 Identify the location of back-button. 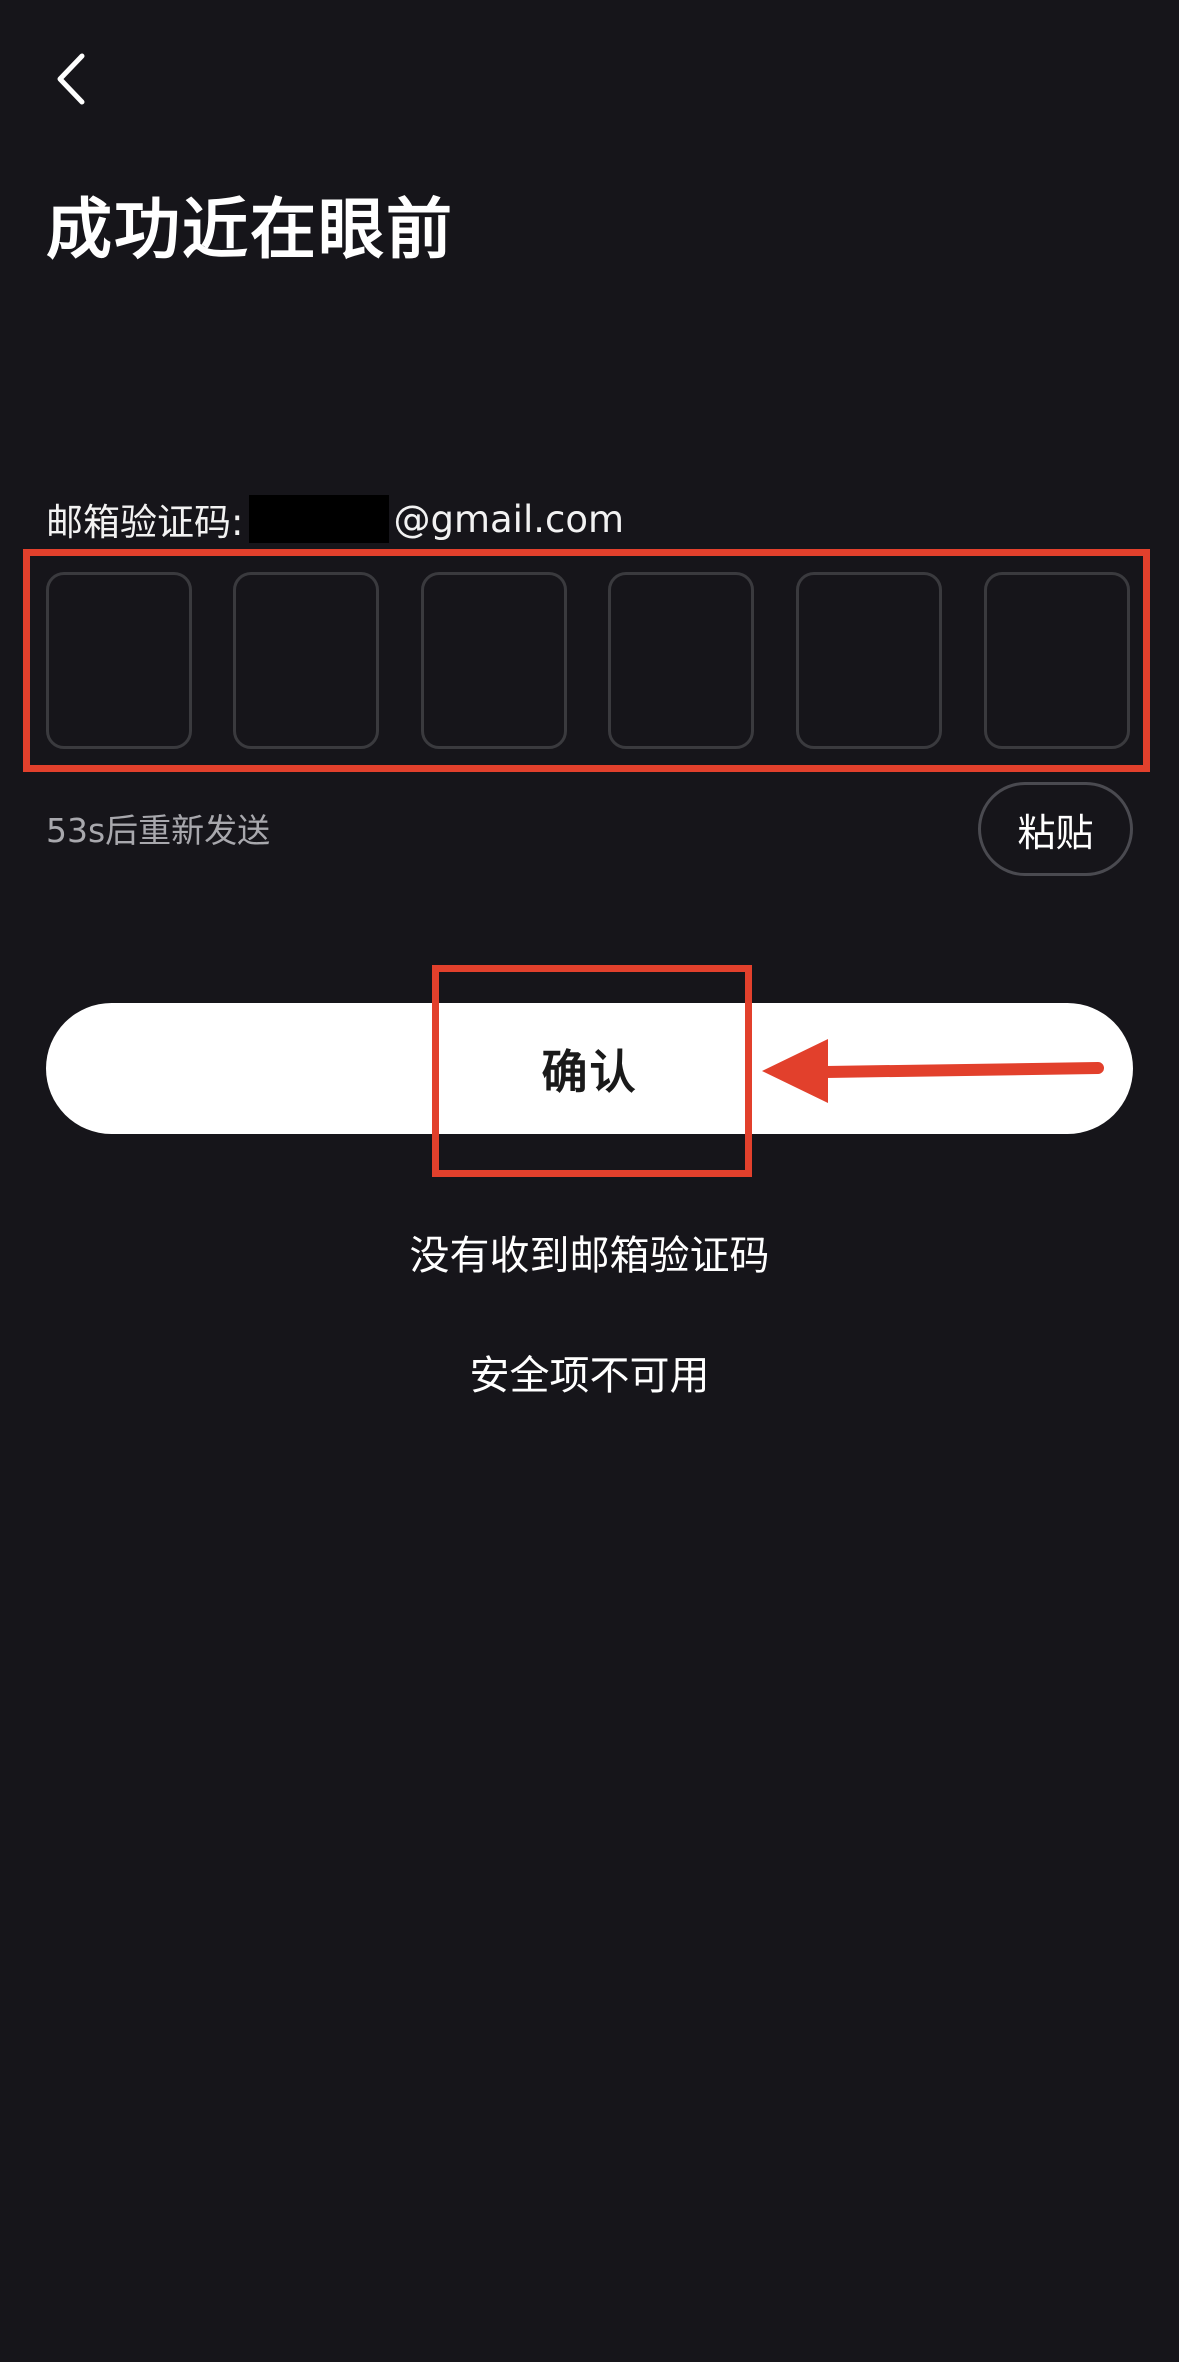
(76, 79).